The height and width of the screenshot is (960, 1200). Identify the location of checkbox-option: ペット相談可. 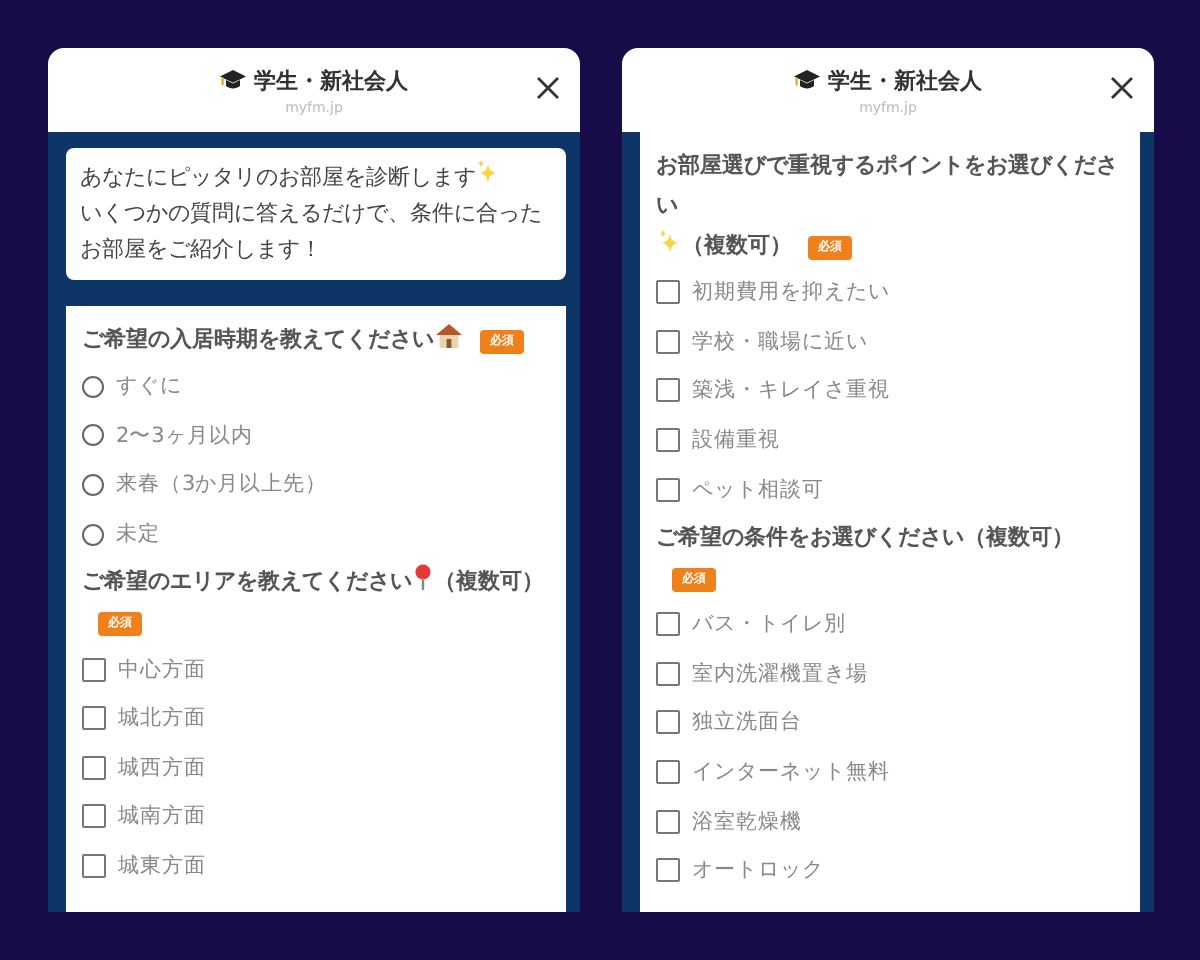
(890, 489).